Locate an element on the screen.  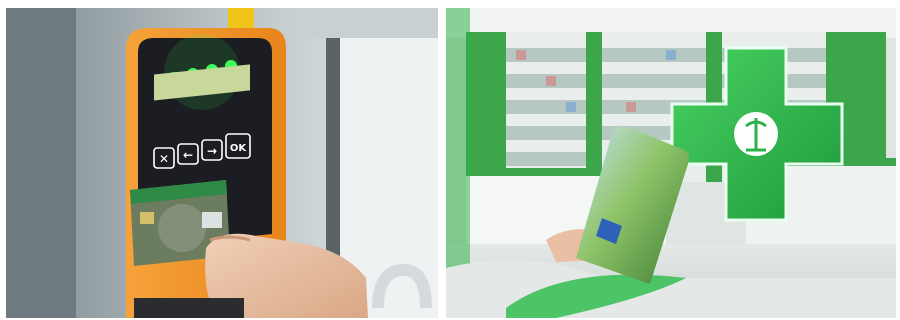
forward-button-glyph: → is located at coordinates (212, 151).